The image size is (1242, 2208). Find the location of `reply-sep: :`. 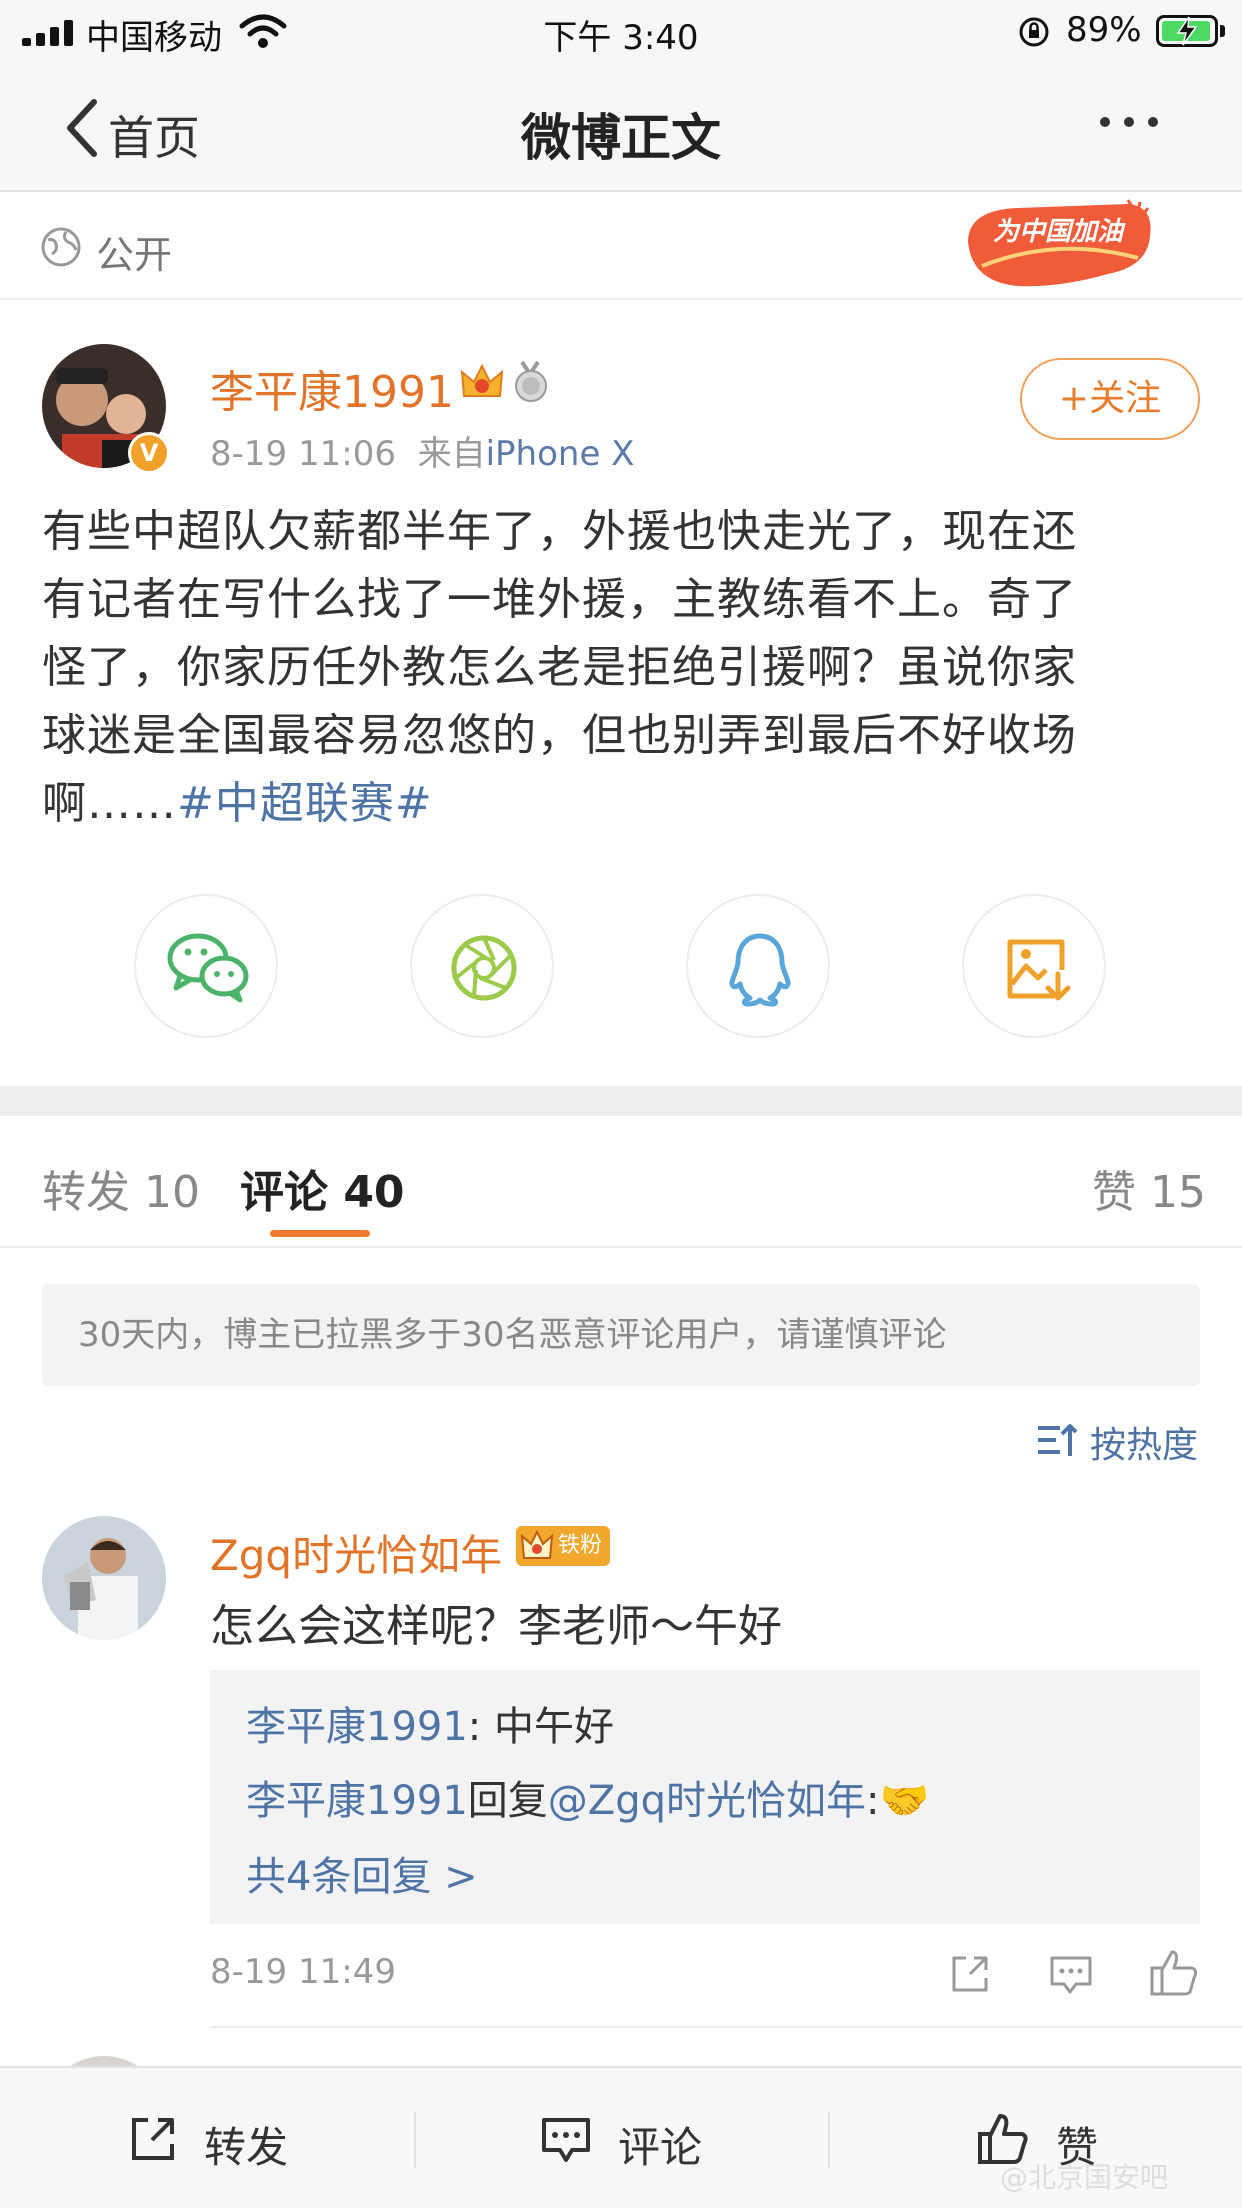

reply-sep: : is located at coordinates (480, 1727).